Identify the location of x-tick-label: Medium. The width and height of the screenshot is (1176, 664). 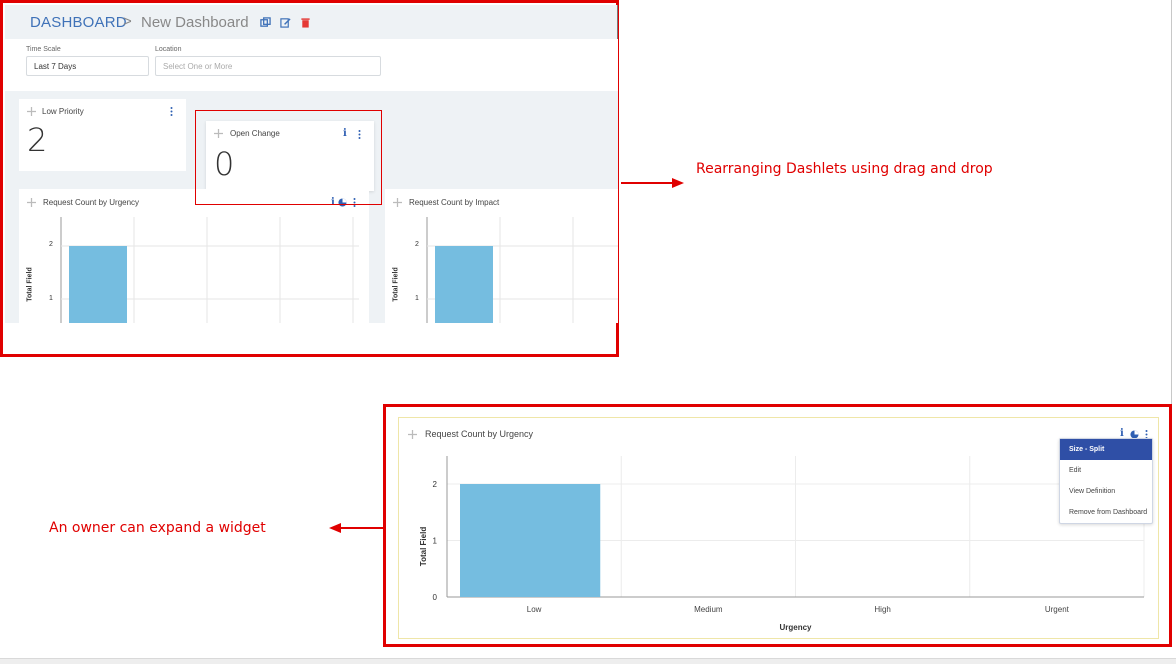
(708, 609).